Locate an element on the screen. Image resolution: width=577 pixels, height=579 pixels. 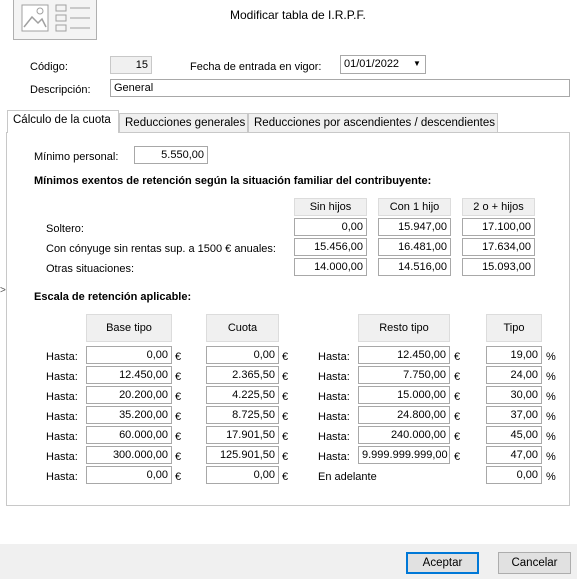
exentos-col-1-hijo: Con 1 hijo is located at coordinates (414, 207).